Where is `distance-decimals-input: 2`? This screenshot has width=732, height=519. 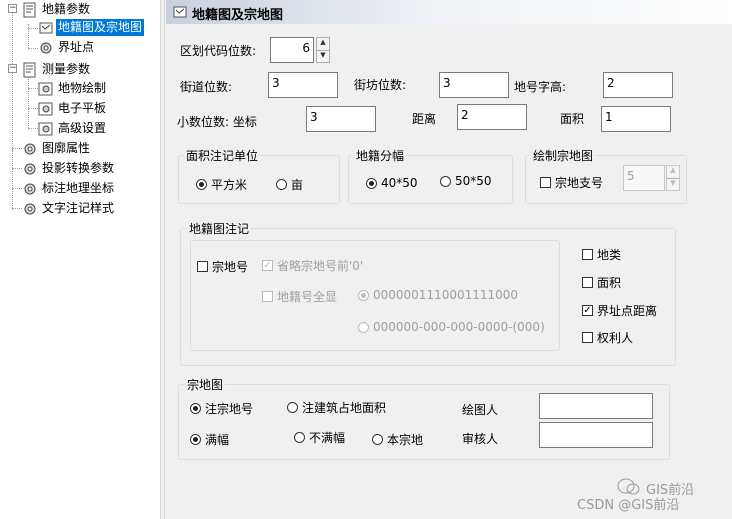 distance-decimals-input: 2 is located at coordinates (492, 117).